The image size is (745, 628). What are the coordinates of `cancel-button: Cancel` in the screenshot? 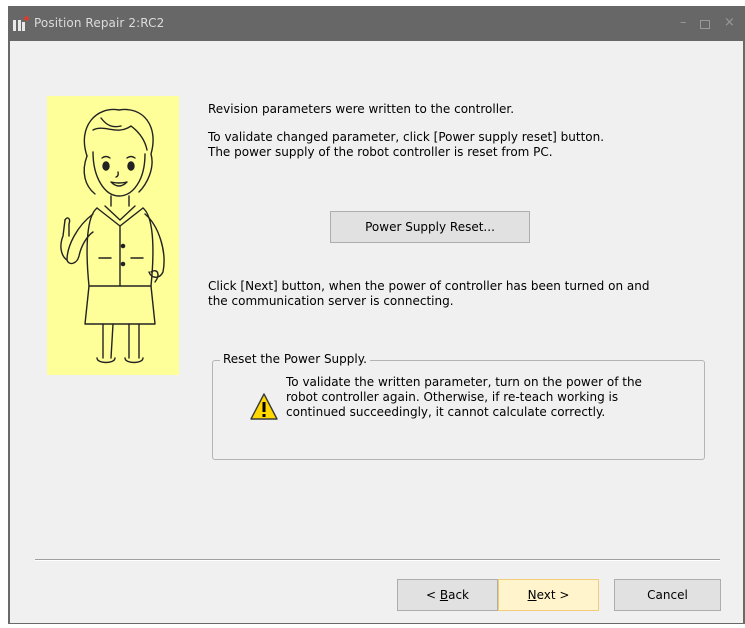 It's located at (667, 595).